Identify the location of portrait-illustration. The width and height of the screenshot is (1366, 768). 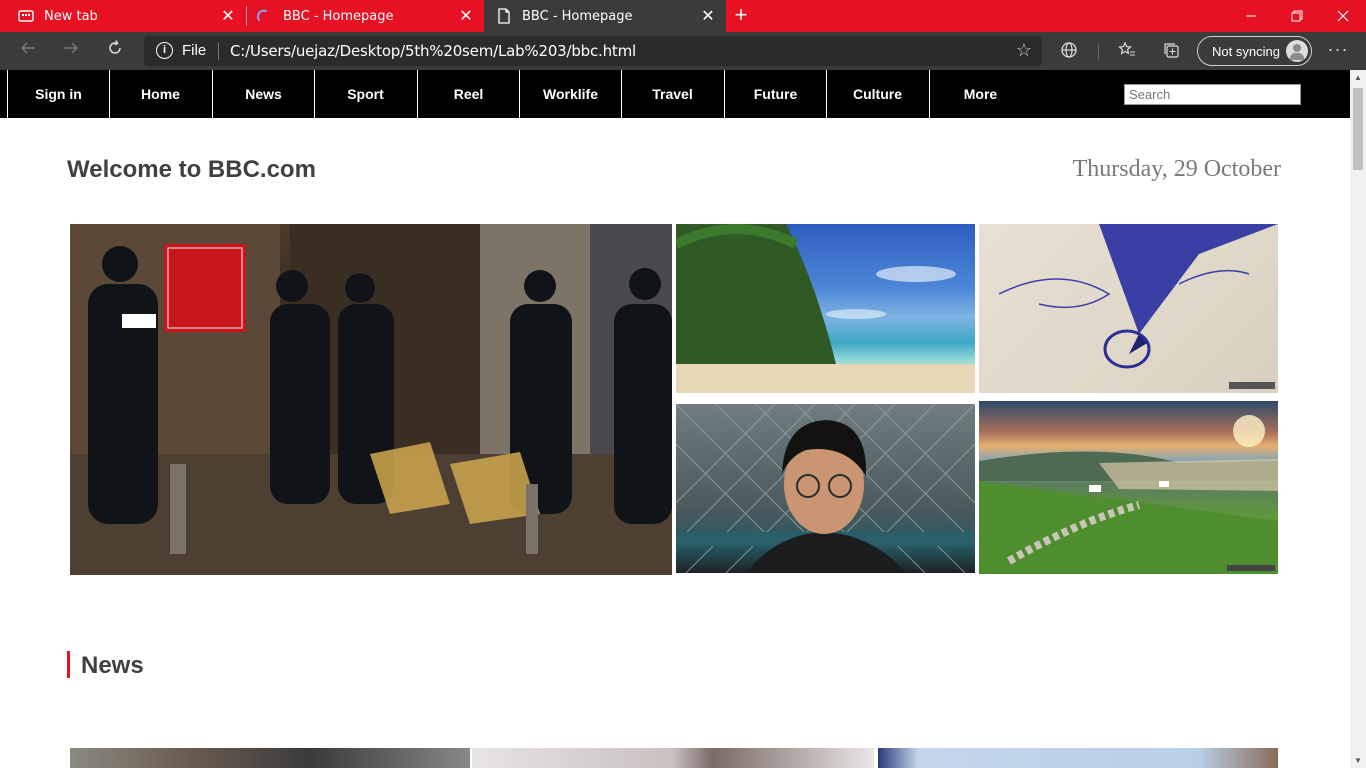
(825, 488).